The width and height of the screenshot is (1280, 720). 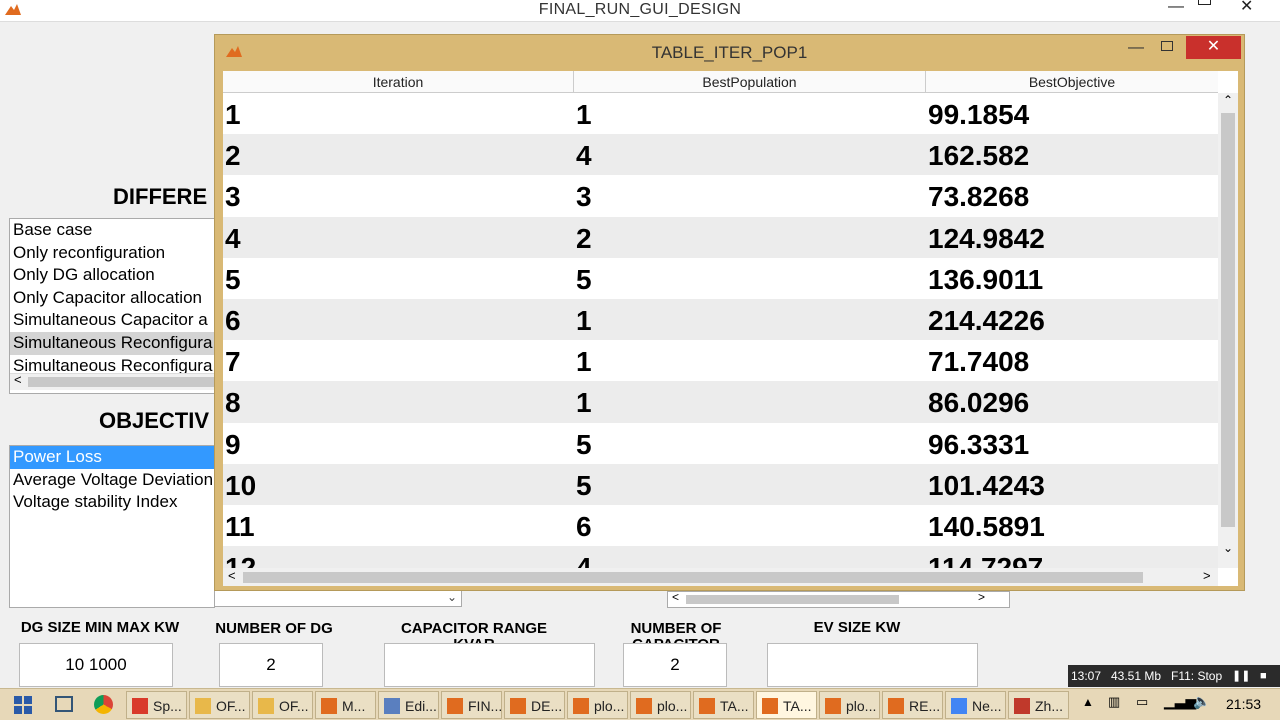 I want to click on column-header-bestobjective: BestObjective, so click(x=1072, y=82).